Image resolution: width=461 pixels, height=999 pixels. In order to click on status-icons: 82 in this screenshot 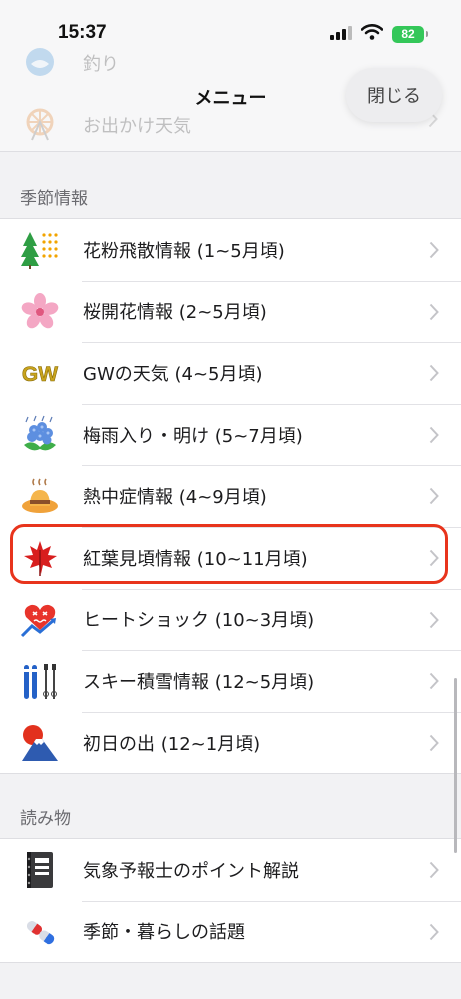, I will do `click(379, 34)`.